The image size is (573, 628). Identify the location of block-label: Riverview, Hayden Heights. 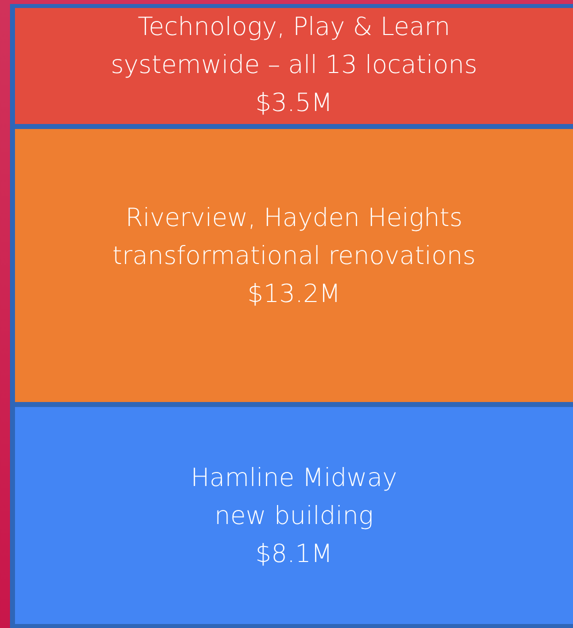
(294, 218).